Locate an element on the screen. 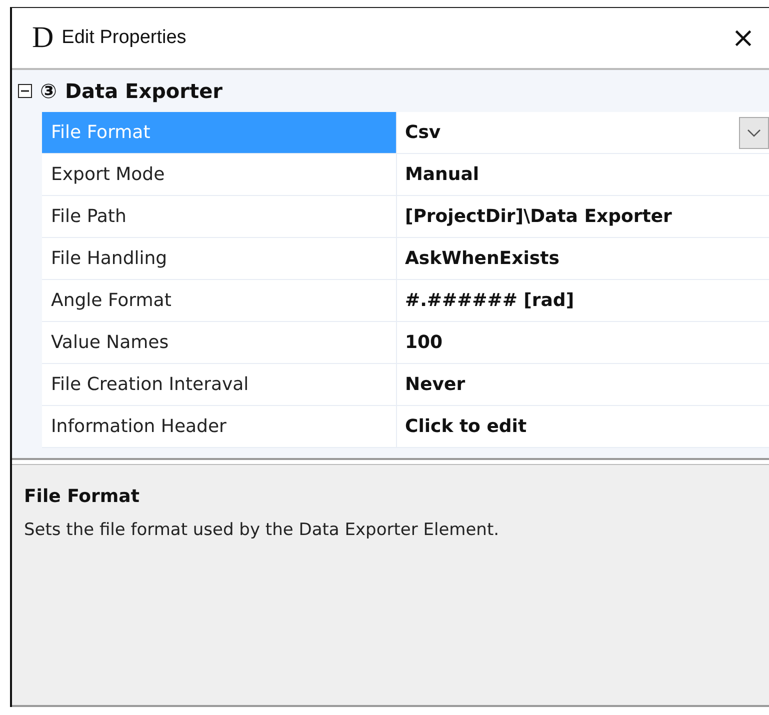 This screenshot has height=715, width=769. description-text: Sets the file format used by the Data Exporter Element. is located at coordinates (262, 530).